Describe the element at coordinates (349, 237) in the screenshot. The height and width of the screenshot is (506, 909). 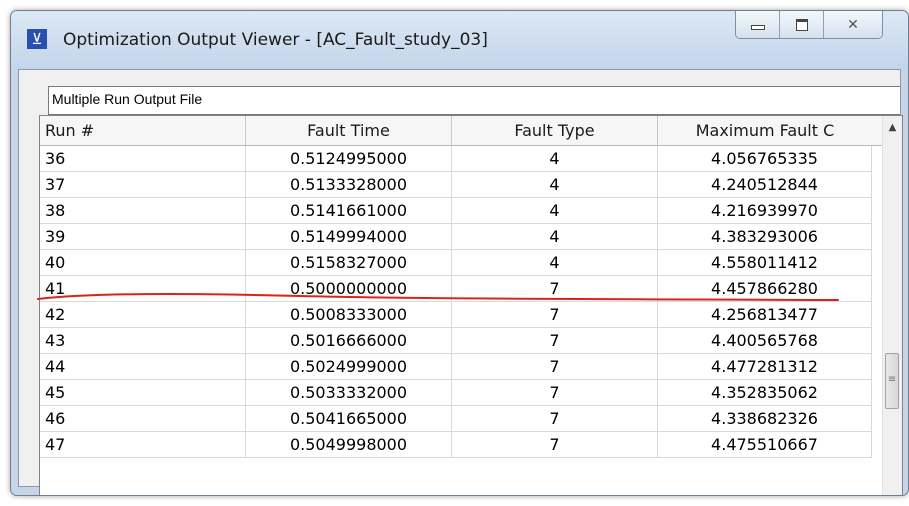
I see `cell-fault-time: 0.5149994000` at that location.